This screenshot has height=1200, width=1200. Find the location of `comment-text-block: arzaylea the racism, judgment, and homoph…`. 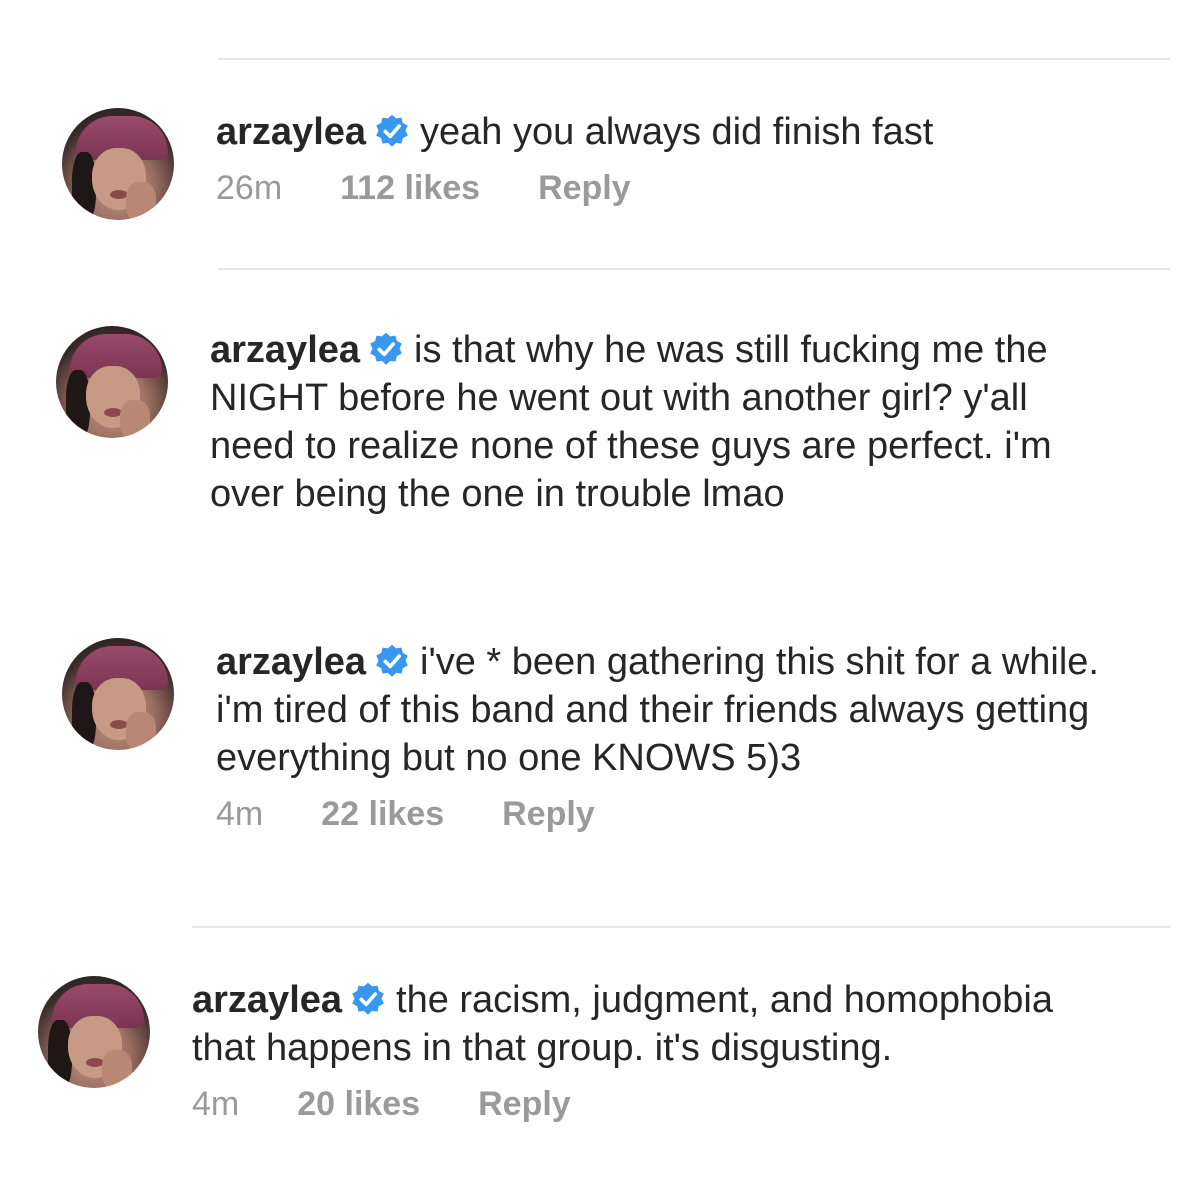

comment-text-block: arzaylea the racism, judgment, and homoph… is located at coordinates (632, 1024).